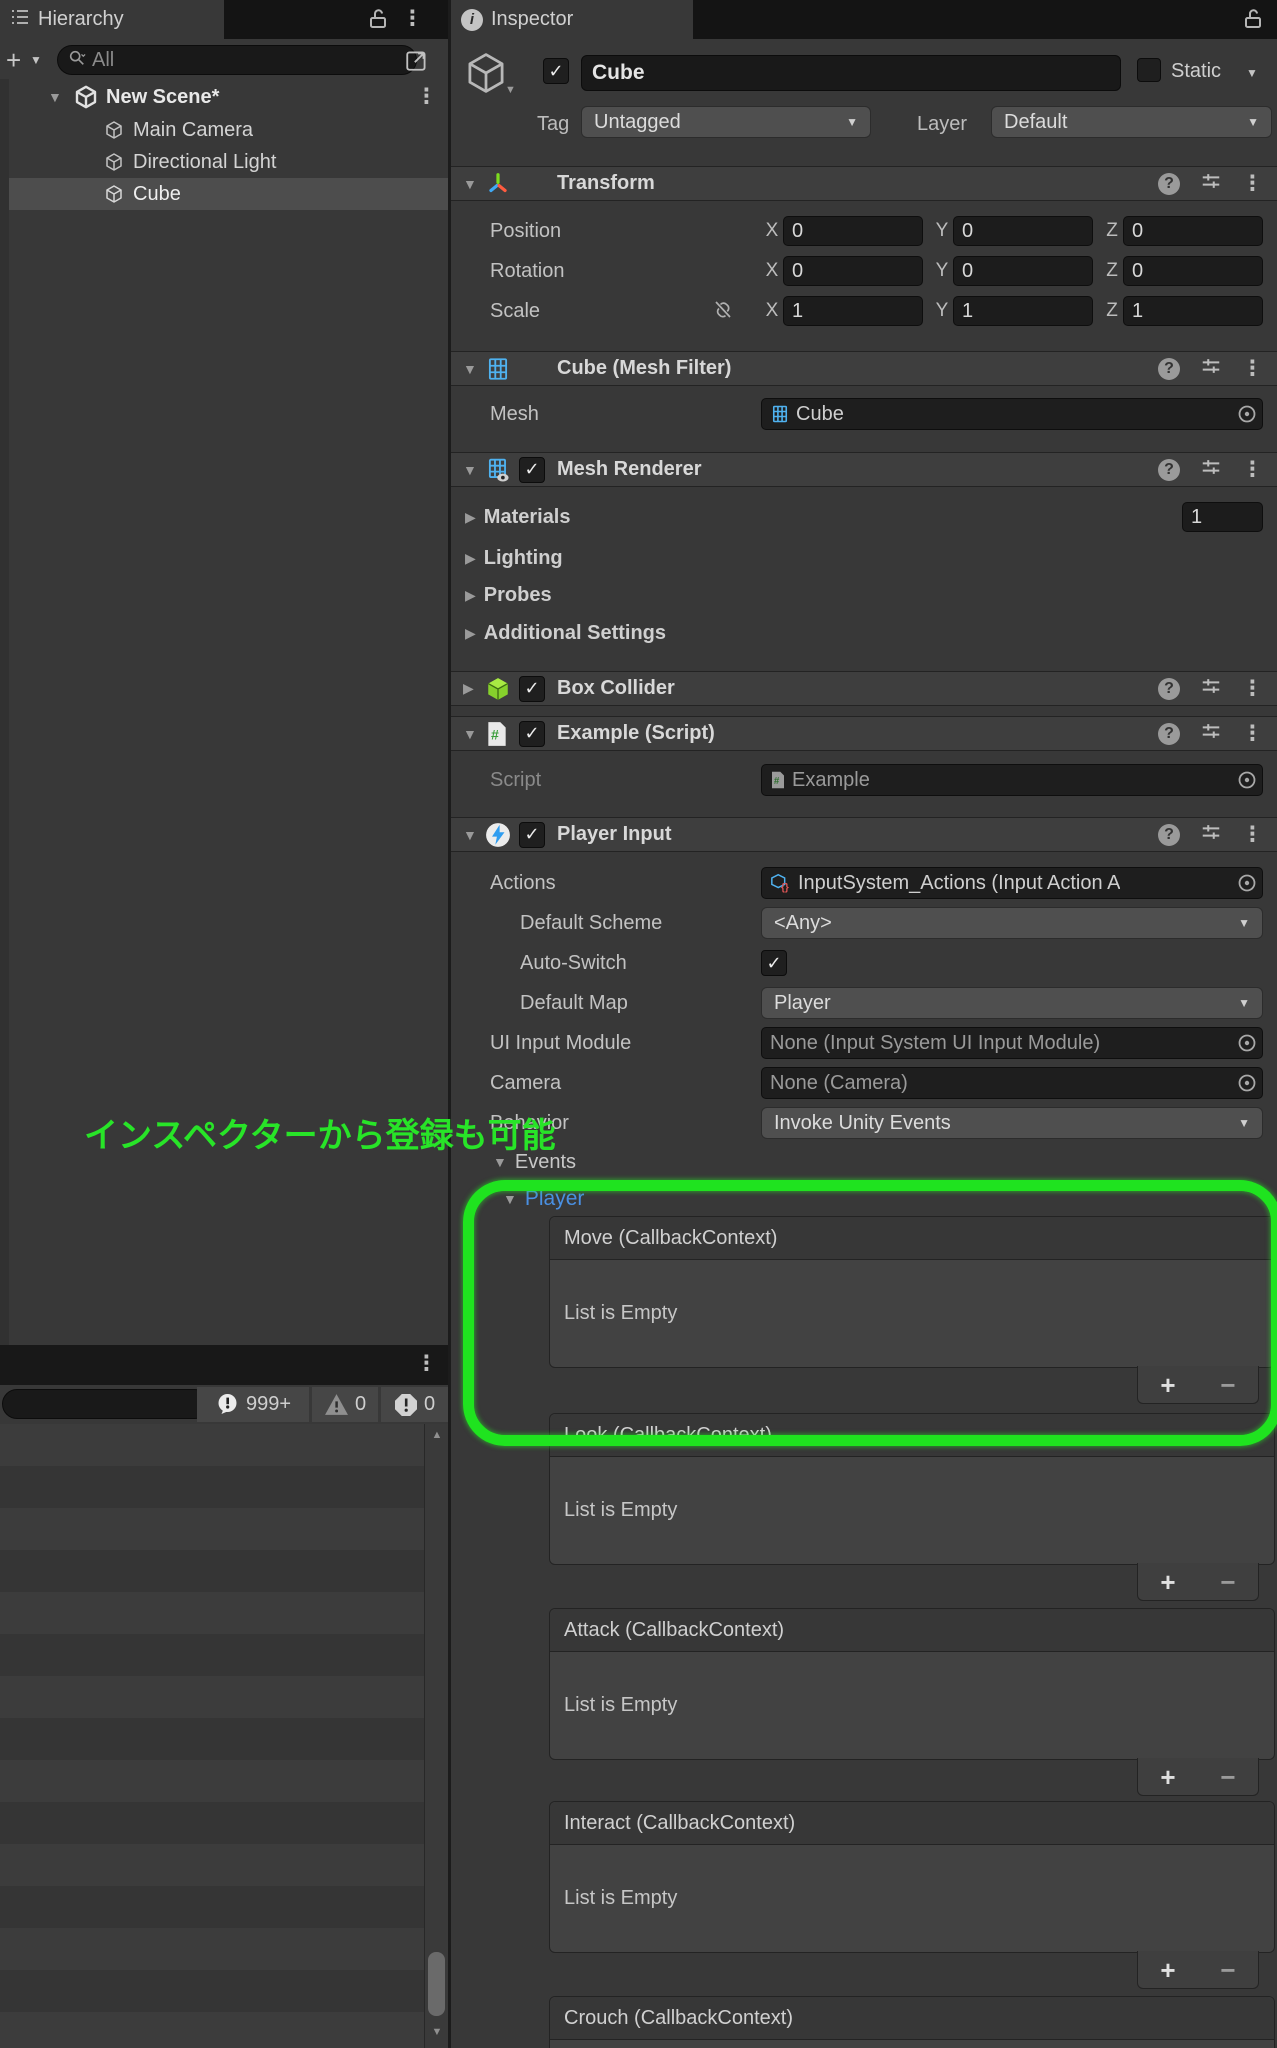 The image size is (1277, 2048). What do you see at coordinates (106, 1404) in the screenshot?
I see `console-search-input` at bounding box center [106, 1404].